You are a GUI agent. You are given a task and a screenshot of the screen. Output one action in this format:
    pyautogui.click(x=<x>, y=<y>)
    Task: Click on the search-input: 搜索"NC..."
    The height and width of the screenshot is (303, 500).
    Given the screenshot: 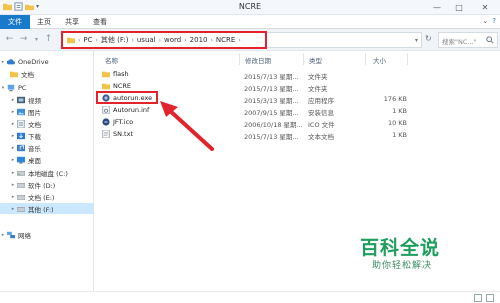 What is the action you would take?
    pyautogui.click(x=468, y=40)
    